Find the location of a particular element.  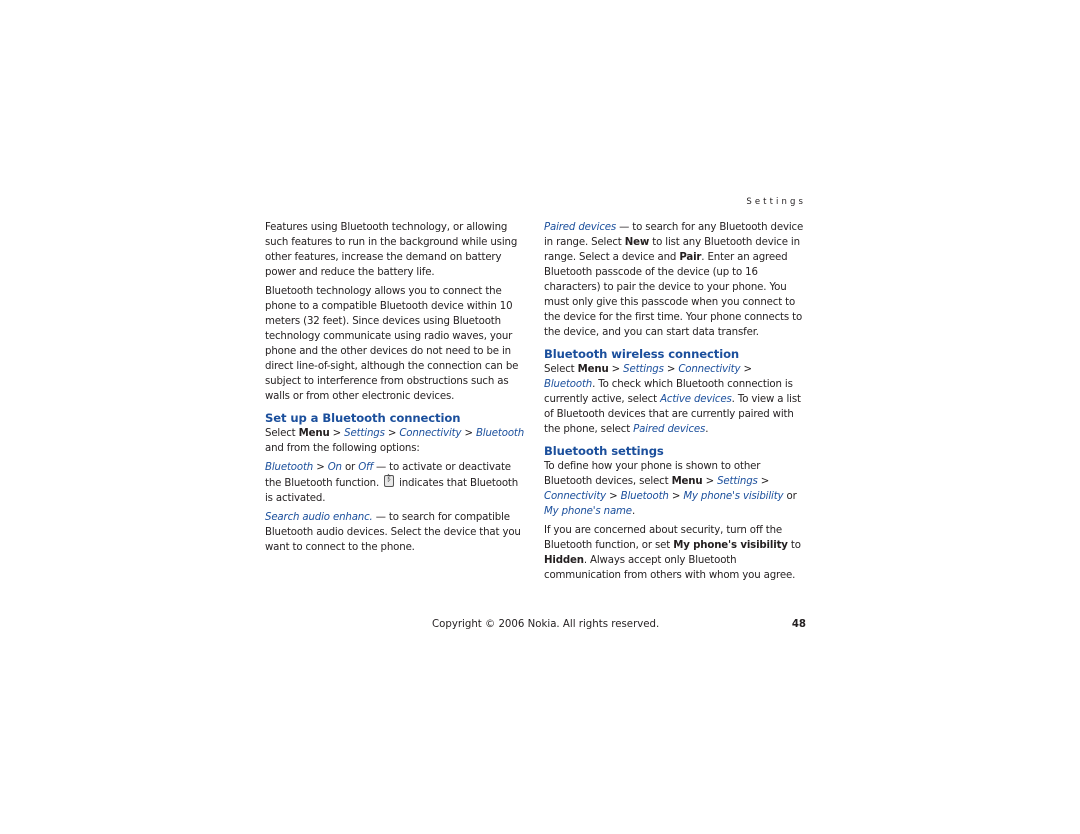

bluetooth-term: Bluetooth is located at coordinates (500, 433).